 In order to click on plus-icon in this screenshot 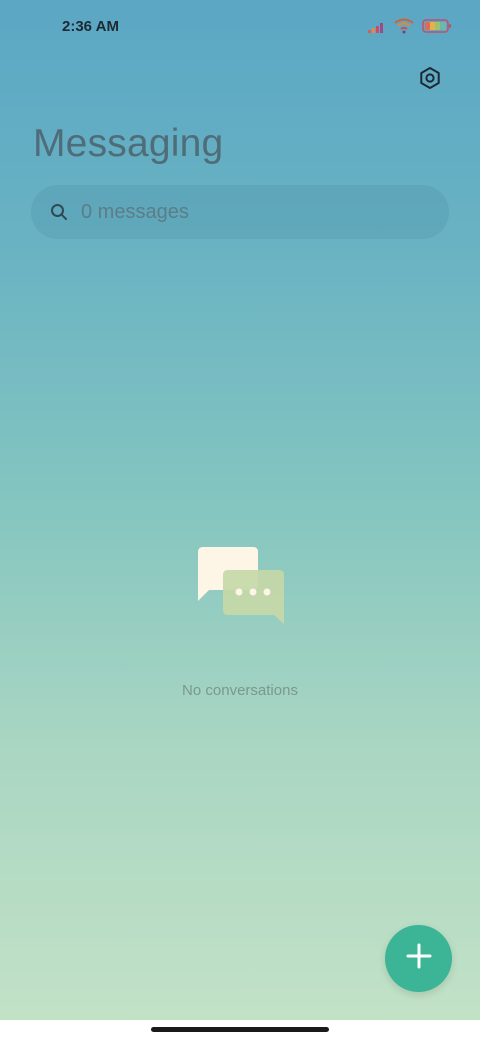, I will do `click(419, 958)`.